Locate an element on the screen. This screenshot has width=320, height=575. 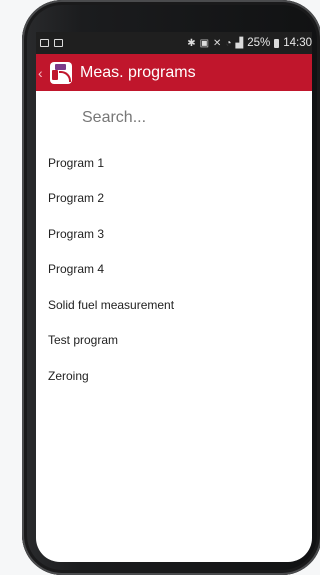
nfc-icon: ▣ is located at coordinates (204, 43).